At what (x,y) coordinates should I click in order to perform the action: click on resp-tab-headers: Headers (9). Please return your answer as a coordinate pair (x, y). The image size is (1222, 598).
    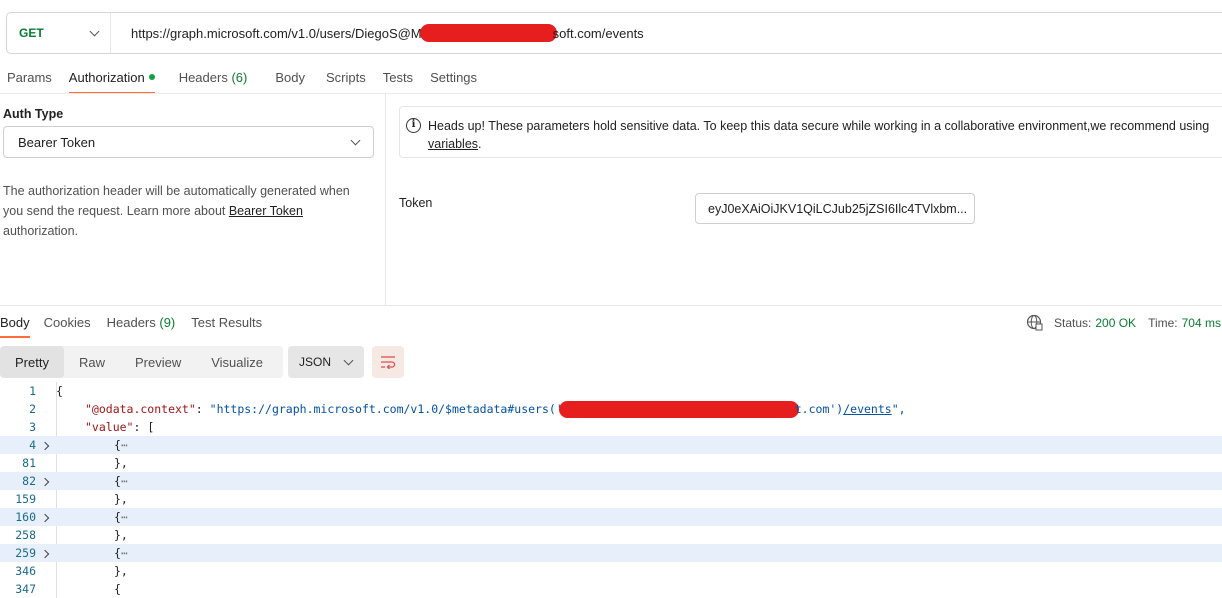
    Looking at the image, I should click on (141, 322).